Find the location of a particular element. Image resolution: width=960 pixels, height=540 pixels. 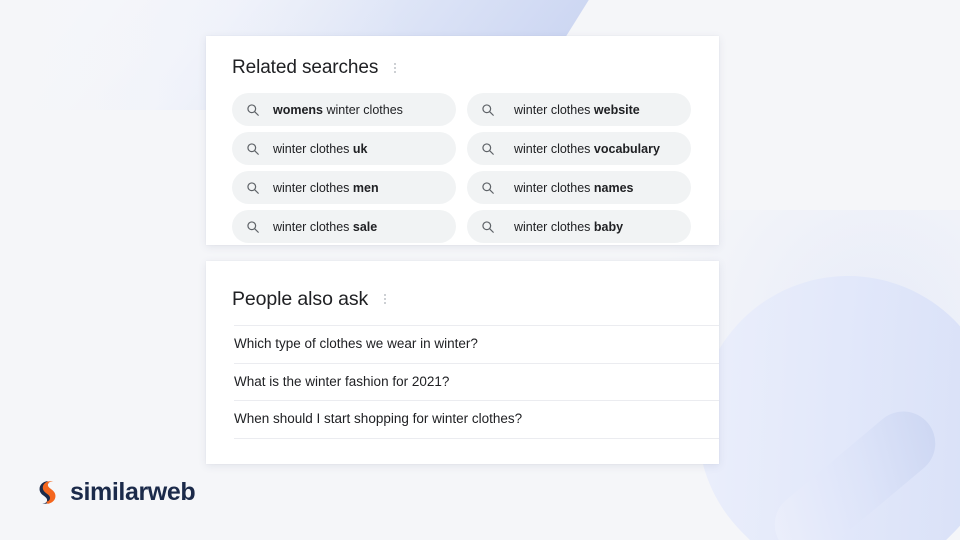

related-search-chip-label: winter clothes vocabulary is located at coordinates (587, 149).